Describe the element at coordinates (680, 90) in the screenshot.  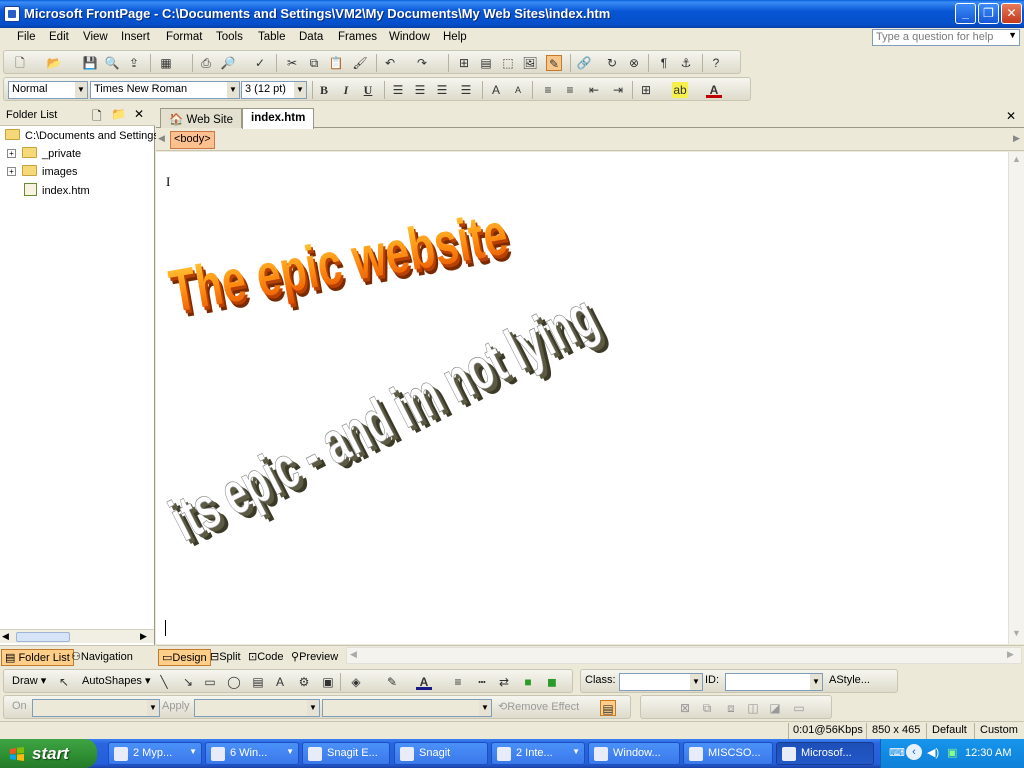
I see `highlight-icon: ab` at that location.